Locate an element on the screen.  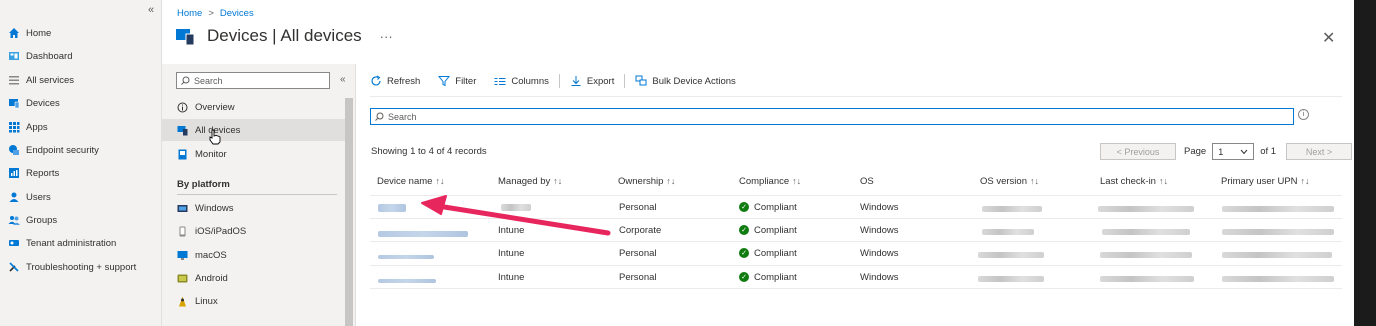
dashboard-icon is located at coordinates (14, 56).